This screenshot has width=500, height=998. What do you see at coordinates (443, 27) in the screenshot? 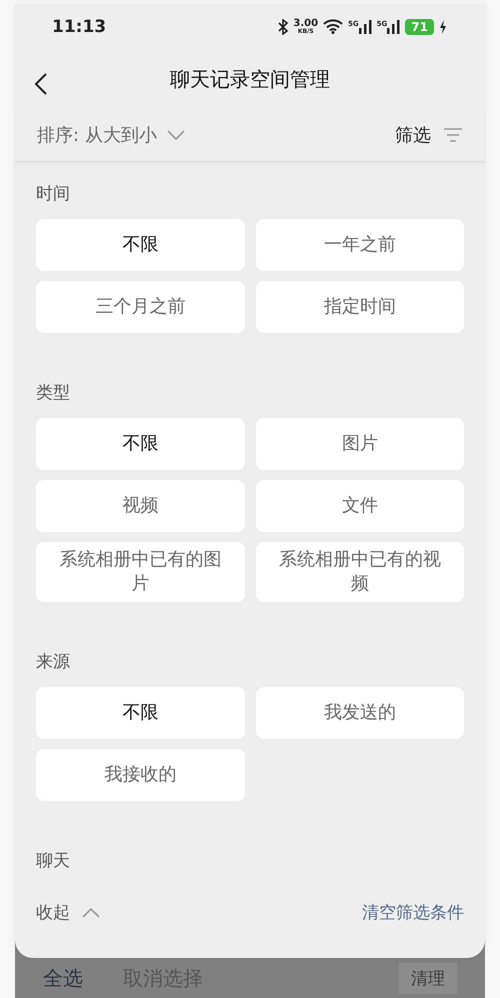
I see `charging-icon` at bounding box center [443, 27].